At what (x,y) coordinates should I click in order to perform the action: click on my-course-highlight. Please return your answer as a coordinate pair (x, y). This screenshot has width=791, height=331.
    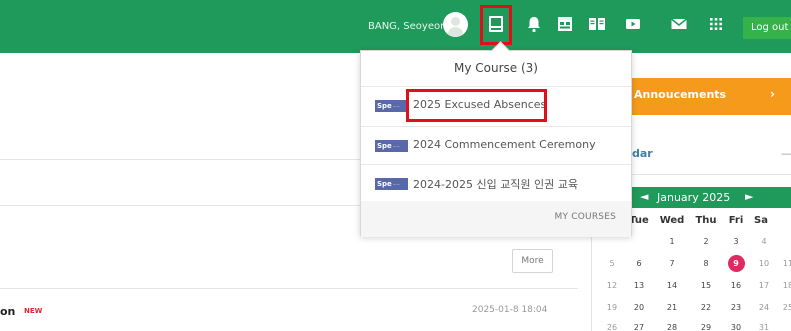
    Looking at the image, I should click on (496, 25).